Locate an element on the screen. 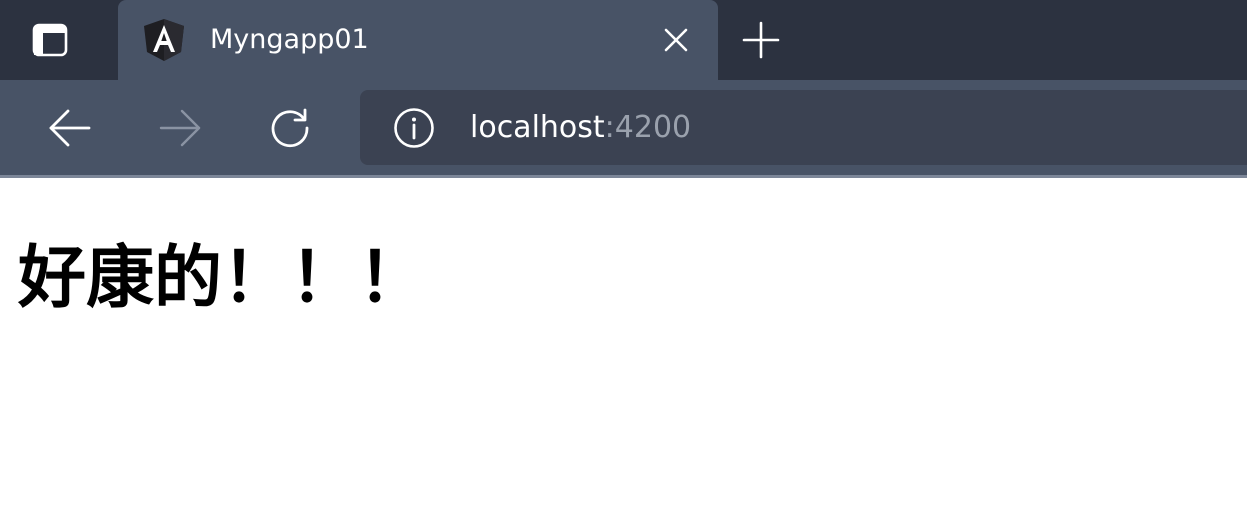  close-icon is located at coordinates (676, 40).